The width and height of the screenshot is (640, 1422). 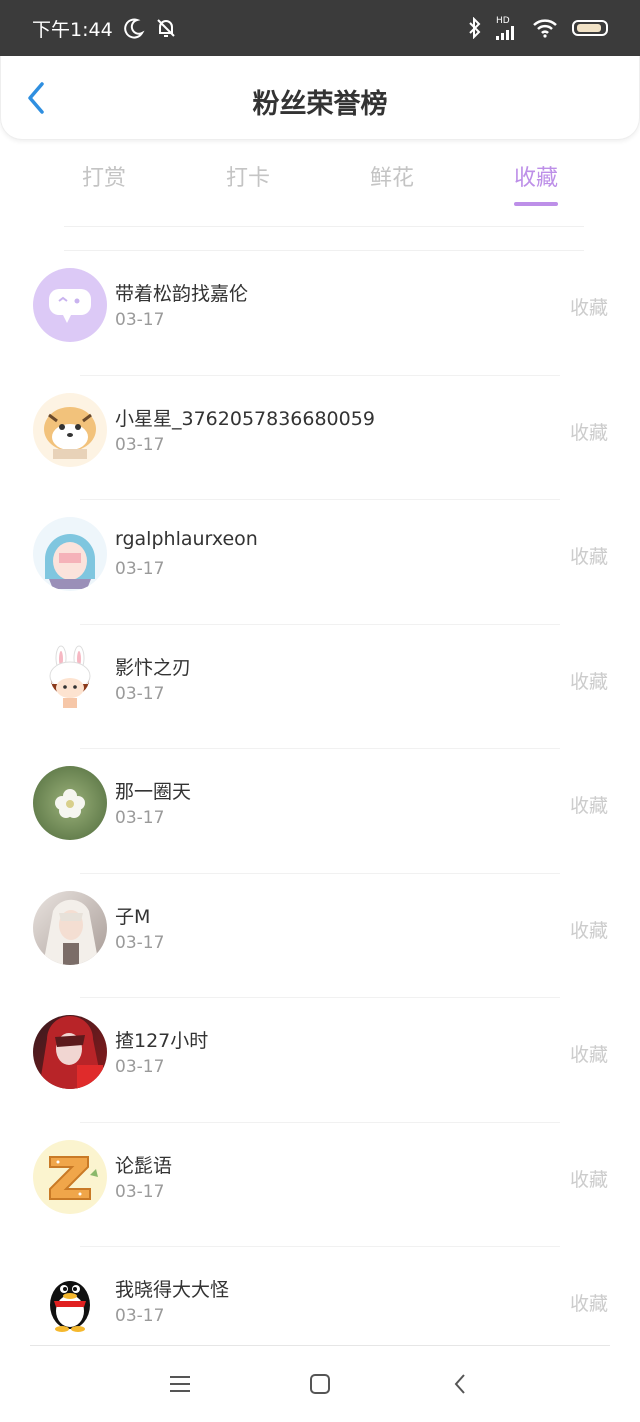 I want to click on list-item: 论髭语 03-17 收藏, so click(x=320, y=1185).